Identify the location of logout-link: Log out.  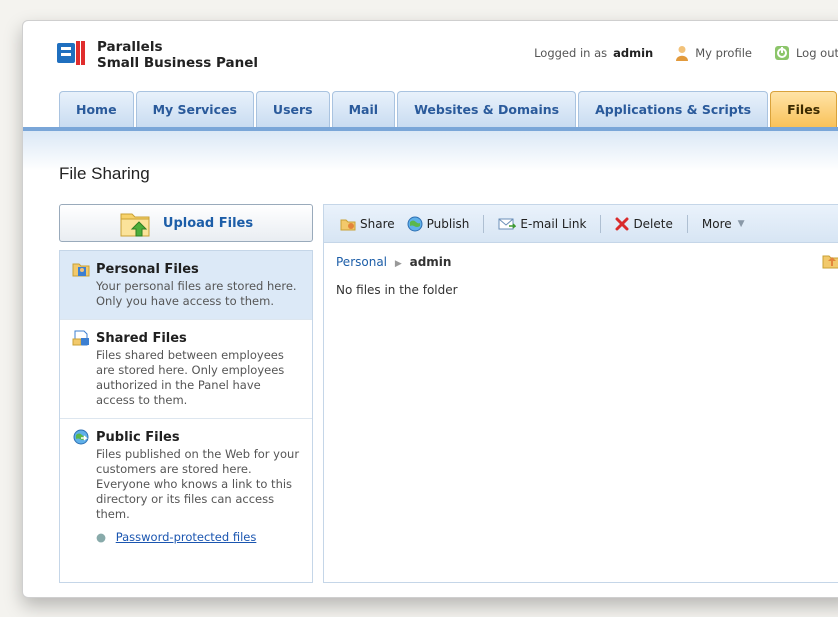
(817, 53).